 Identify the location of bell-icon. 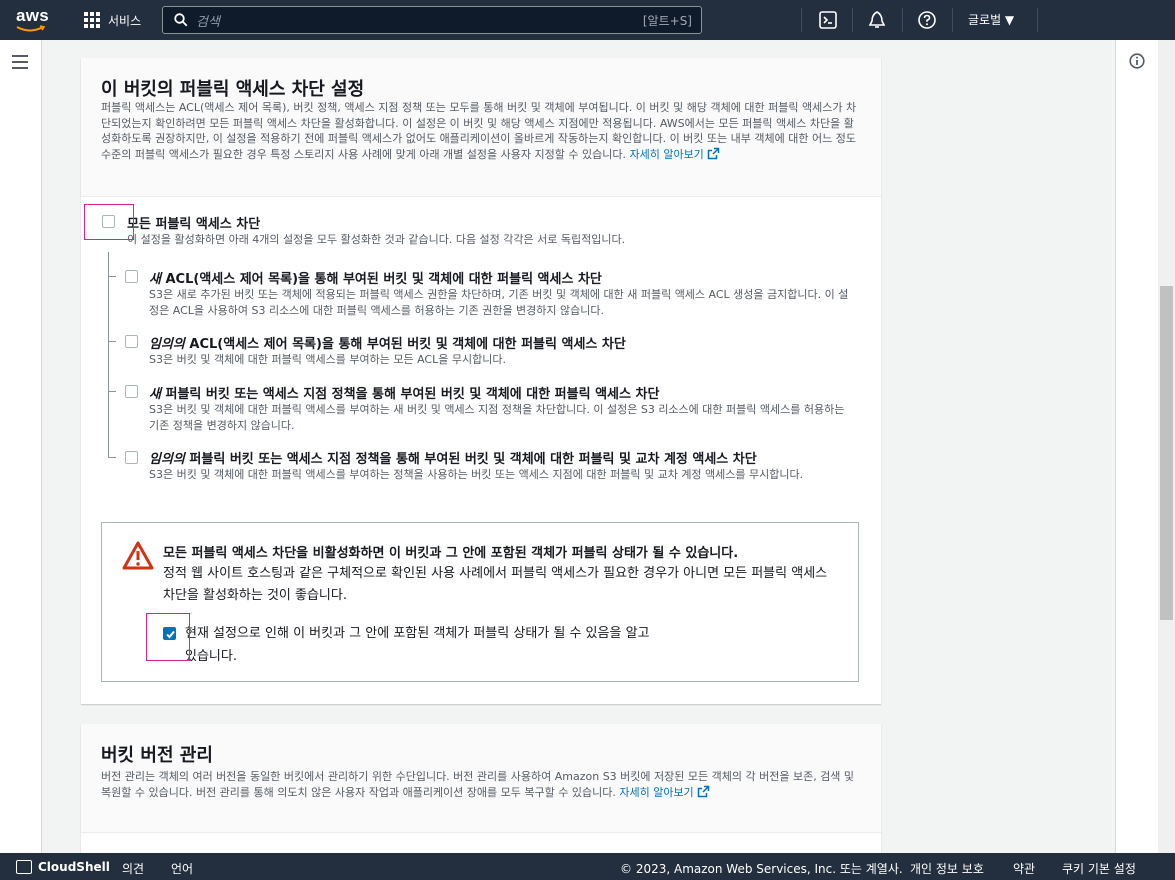
(877, 20).